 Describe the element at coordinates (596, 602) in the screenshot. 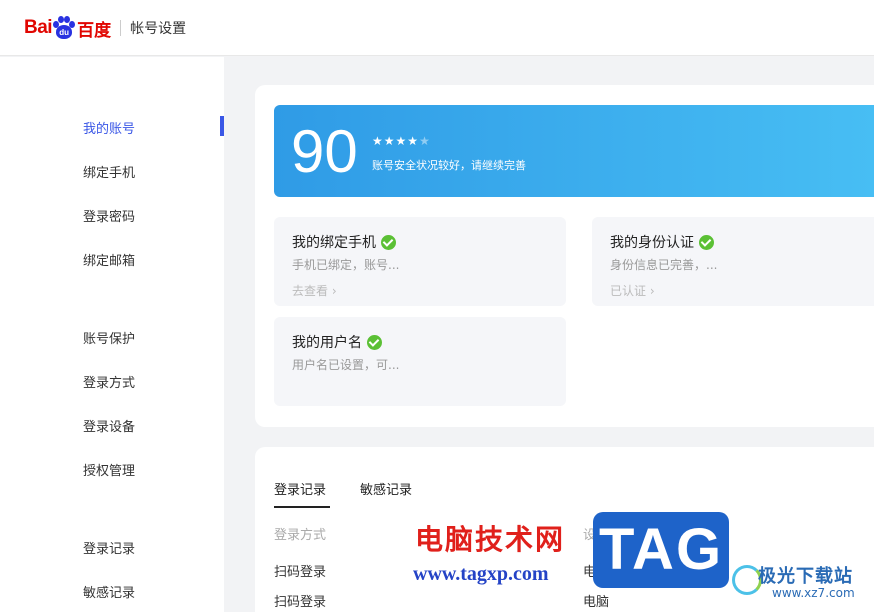

I see `table-cell-device: 电脑` at that location.